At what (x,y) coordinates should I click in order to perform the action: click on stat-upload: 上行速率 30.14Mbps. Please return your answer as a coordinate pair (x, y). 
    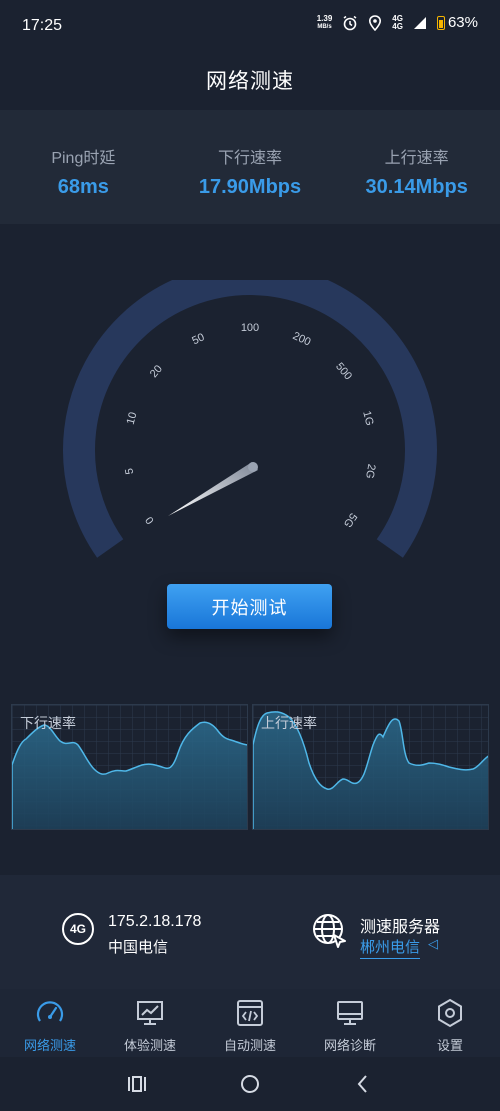
    Looking at the image, I should click on (416, 167).